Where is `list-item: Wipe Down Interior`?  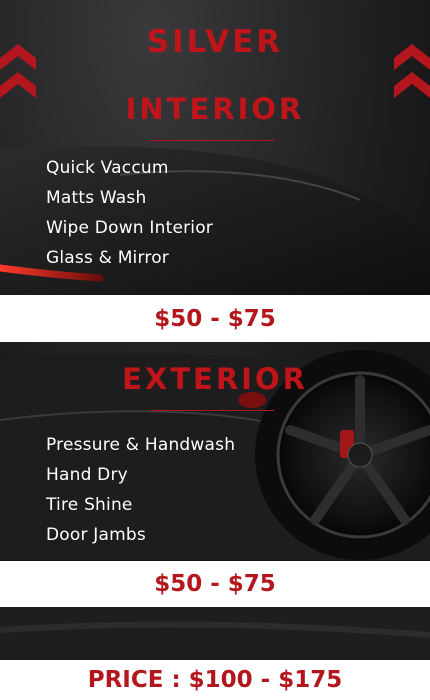 list-item: Wipe Down Interior is located at coordinates (130, 228).